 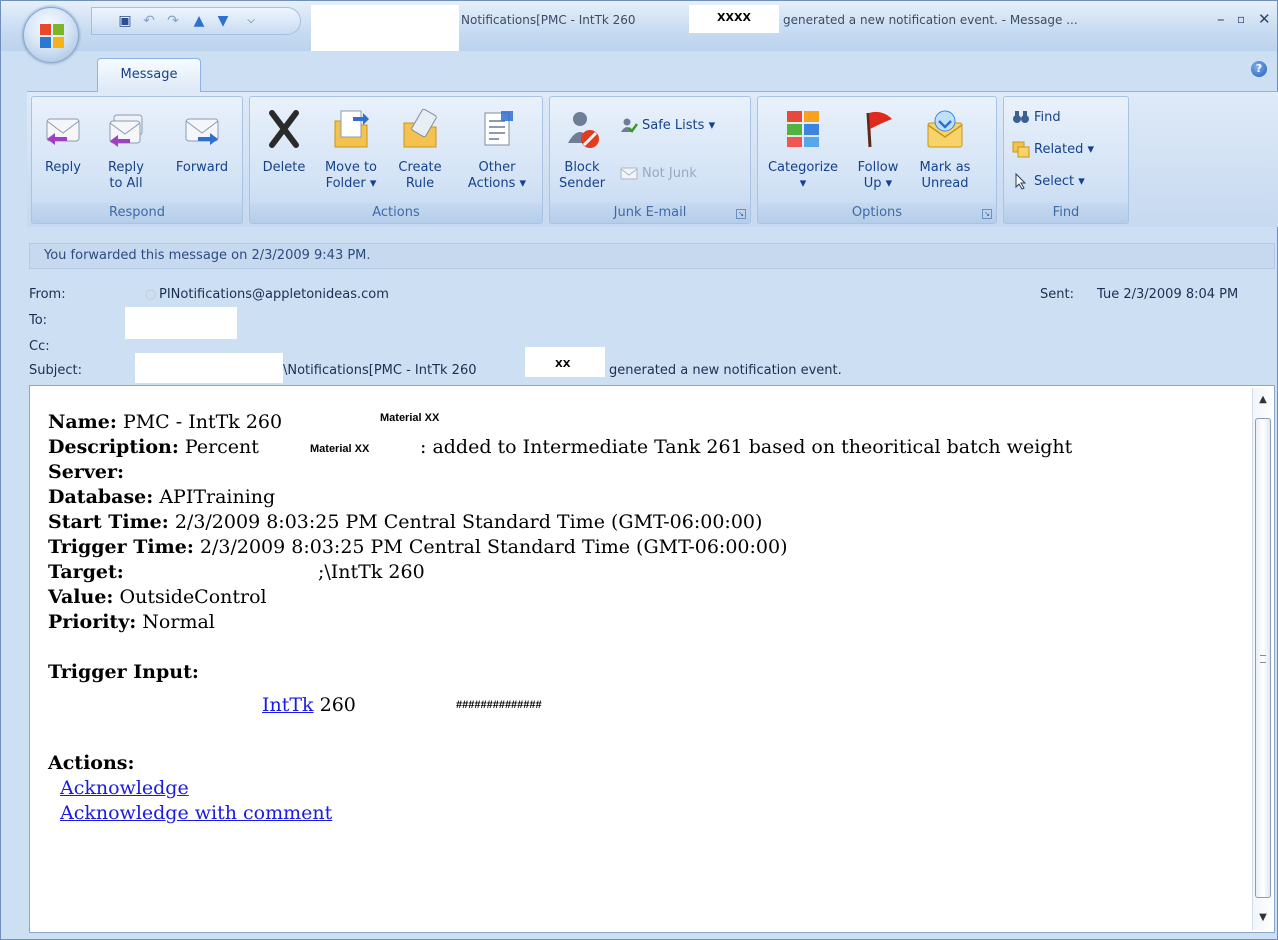 I want to click on scroll-grip-icon, so click(x=1263, y=659).